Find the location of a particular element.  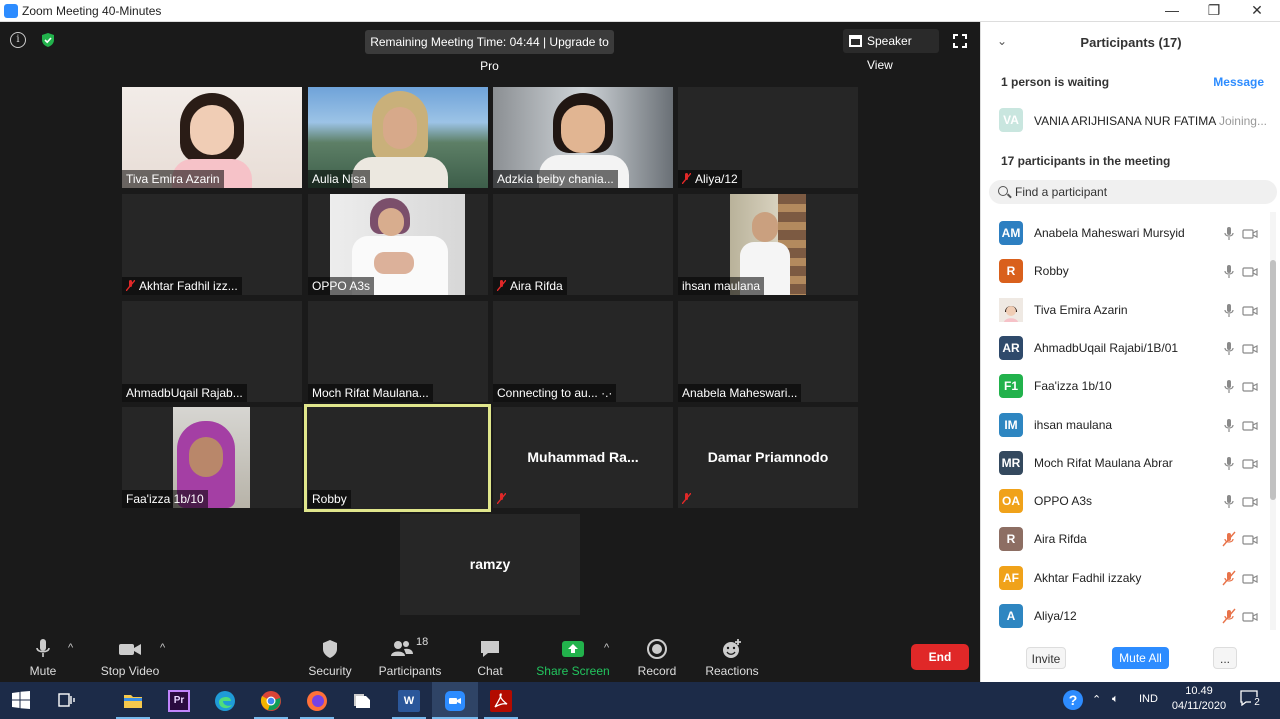

tray-chevron-icon: ⌃ is located at coordinates (1096, 699).